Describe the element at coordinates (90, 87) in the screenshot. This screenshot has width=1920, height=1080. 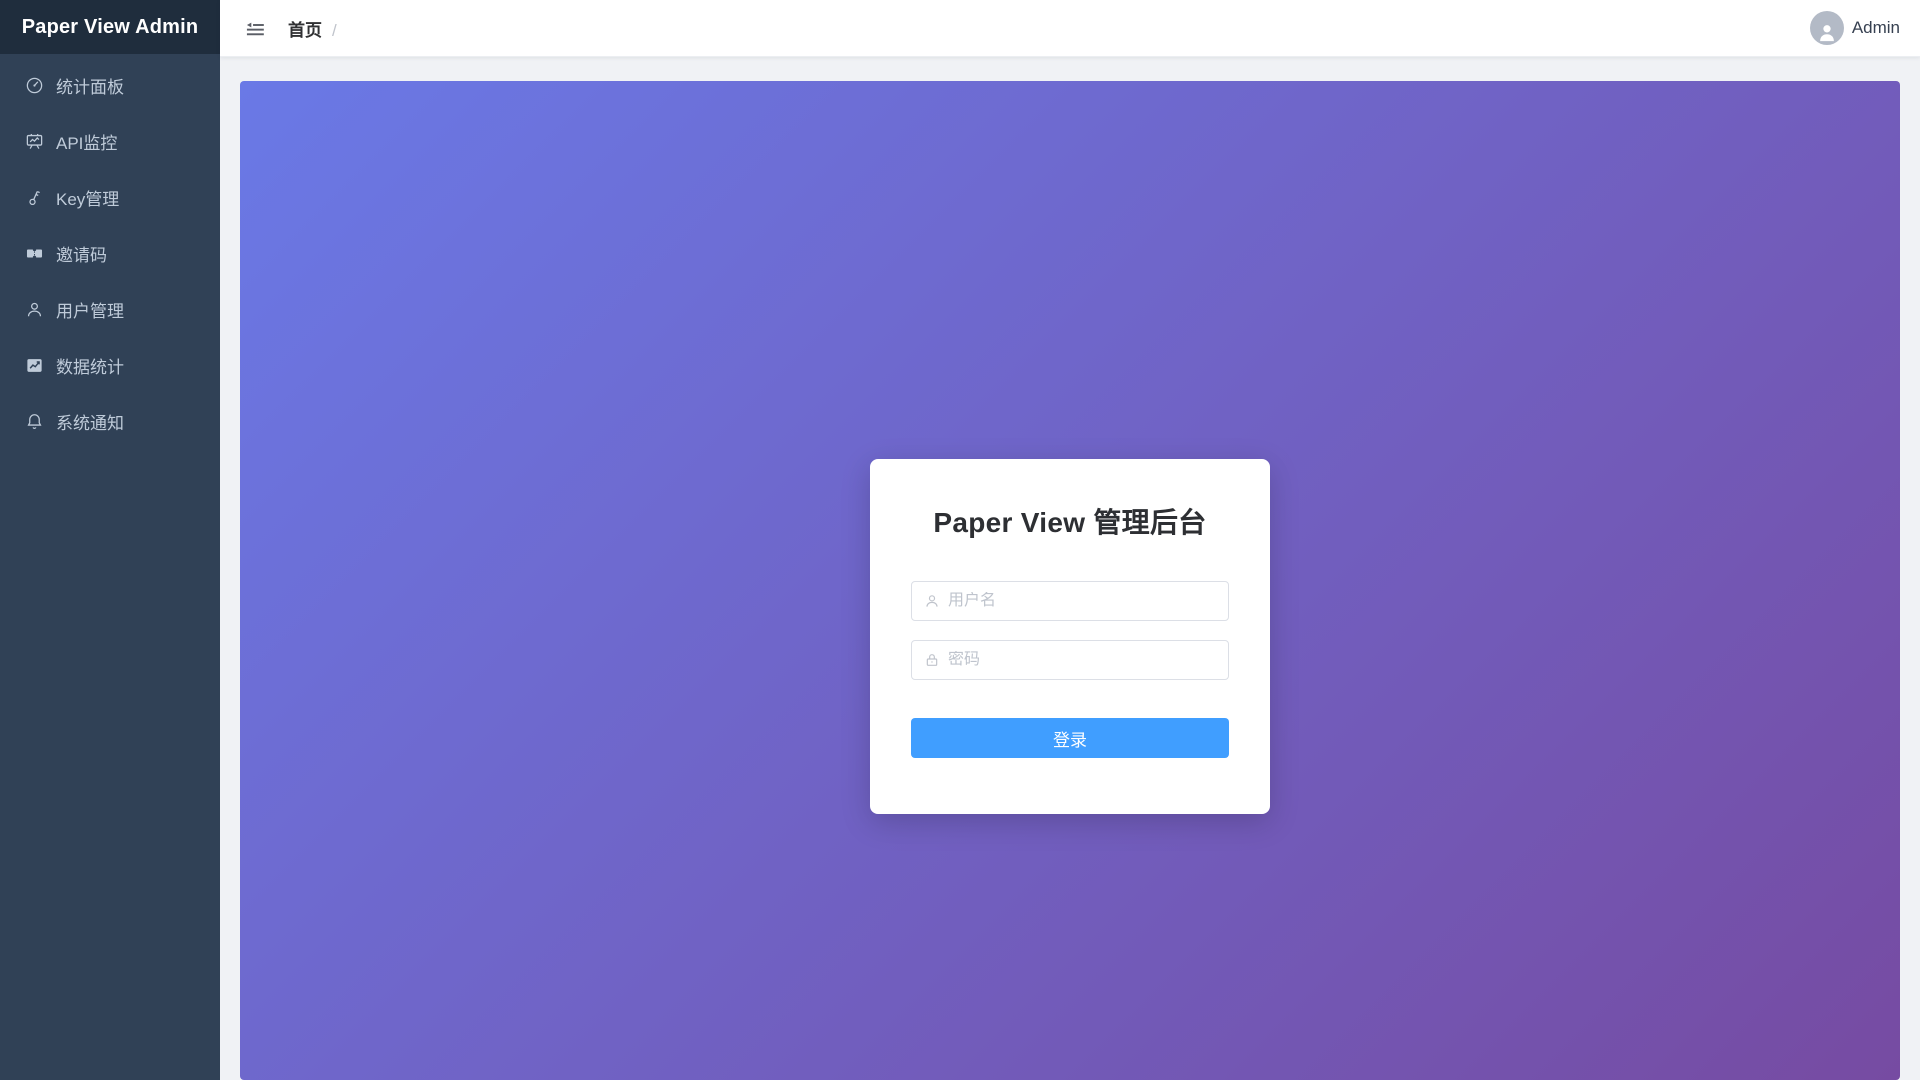
I see `sidebar-item-label: 统计面板` at that location.